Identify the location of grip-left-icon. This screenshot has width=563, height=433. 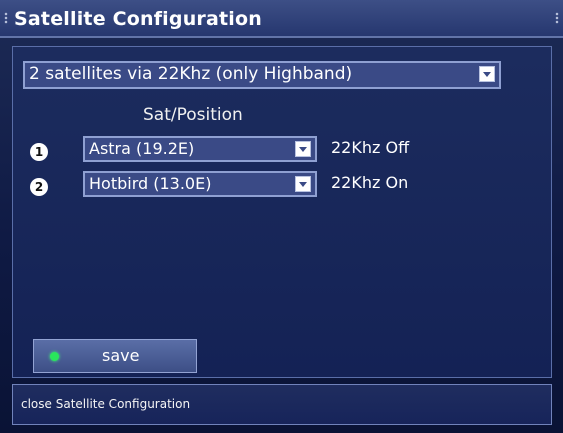
(6, 18).